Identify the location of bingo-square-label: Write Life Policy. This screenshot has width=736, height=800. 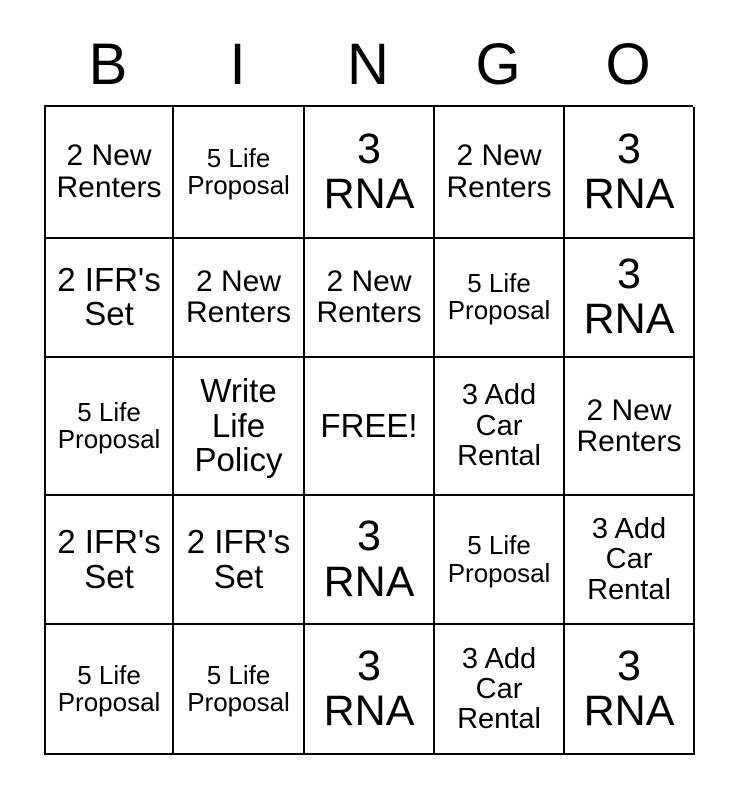
(238, 425).